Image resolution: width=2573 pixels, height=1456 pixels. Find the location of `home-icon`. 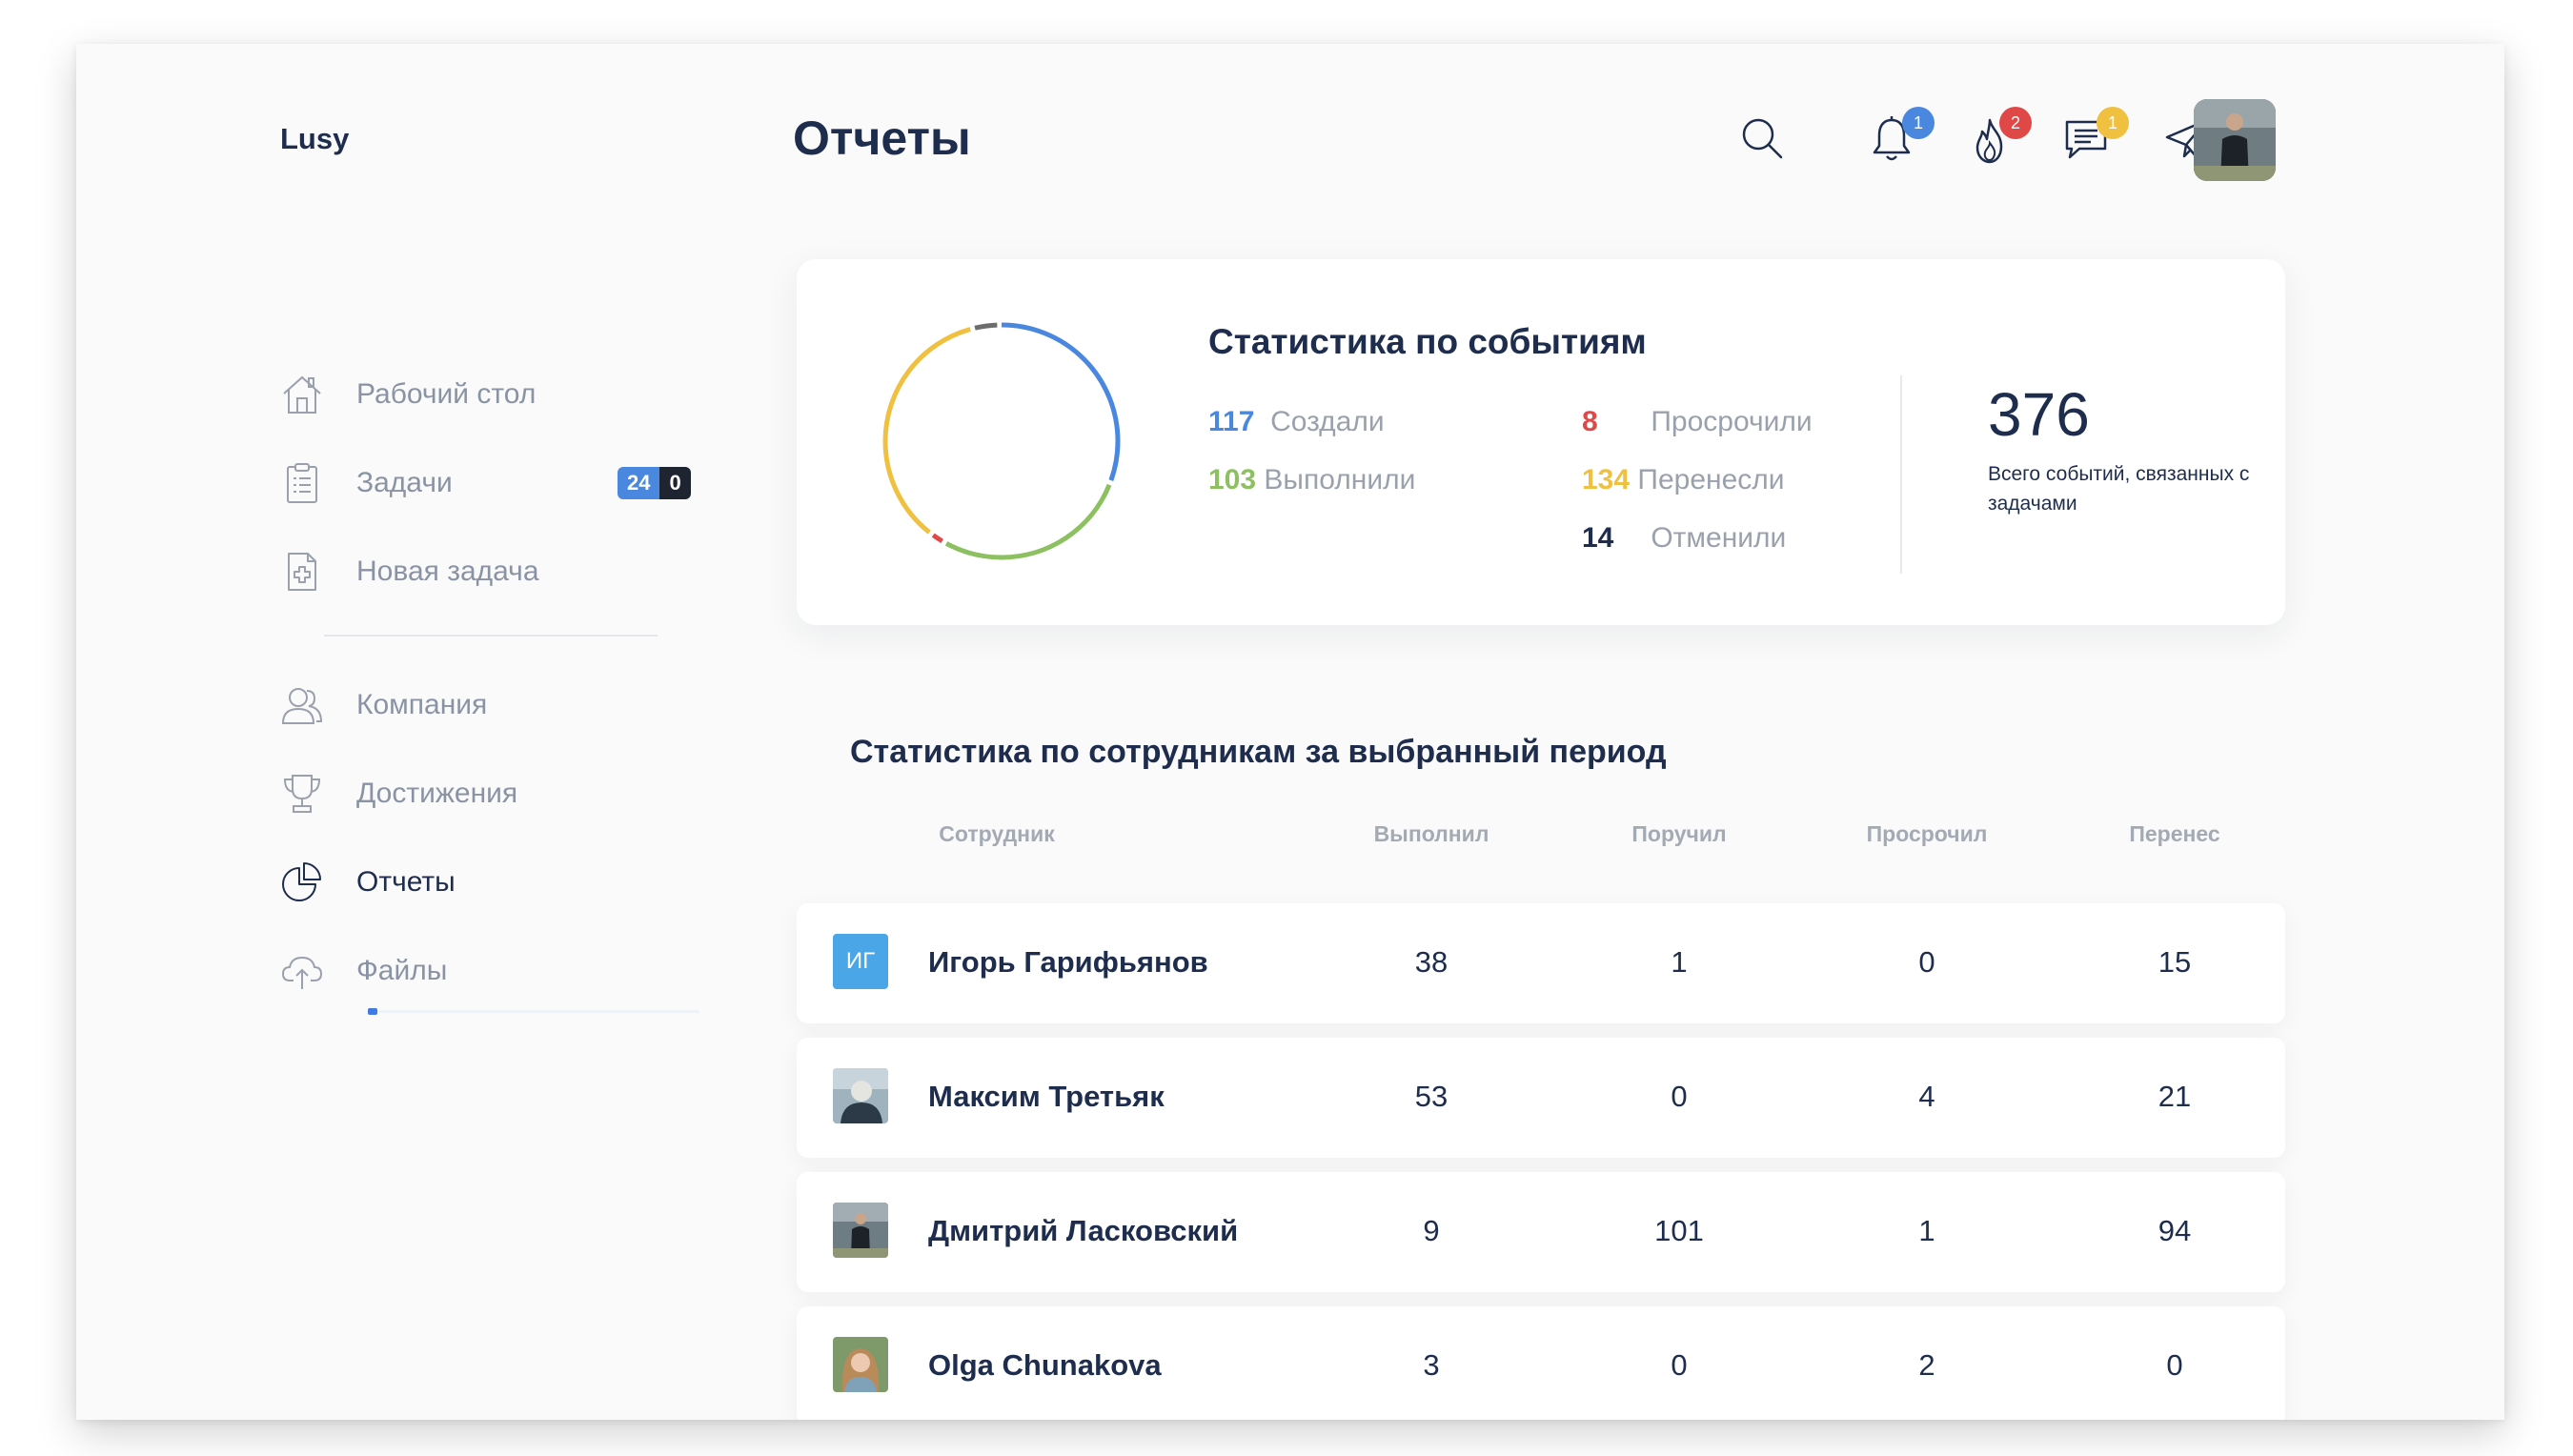

home-icon is located at coordinates (302, 394).